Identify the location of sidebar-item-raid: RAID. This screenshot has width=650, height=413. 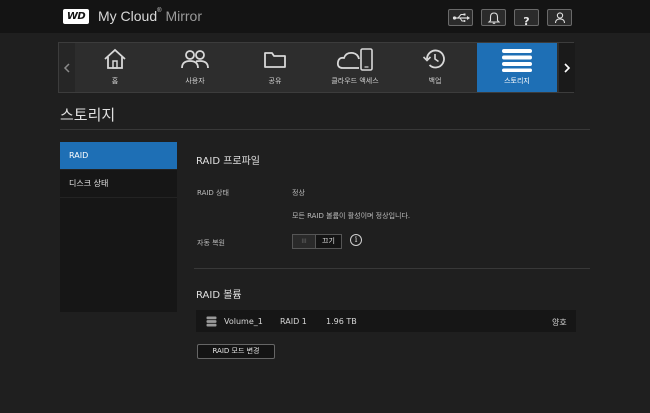
(118, 156).